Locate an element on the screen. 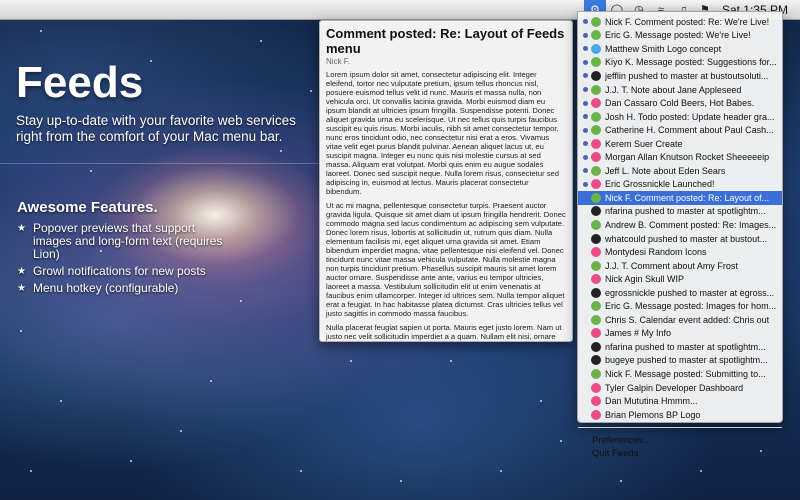 The height and width of the screenshot is (500, 800). feed-menu-item: Jeff L. Note about Eden Sears is located at coordinates (680, 171).